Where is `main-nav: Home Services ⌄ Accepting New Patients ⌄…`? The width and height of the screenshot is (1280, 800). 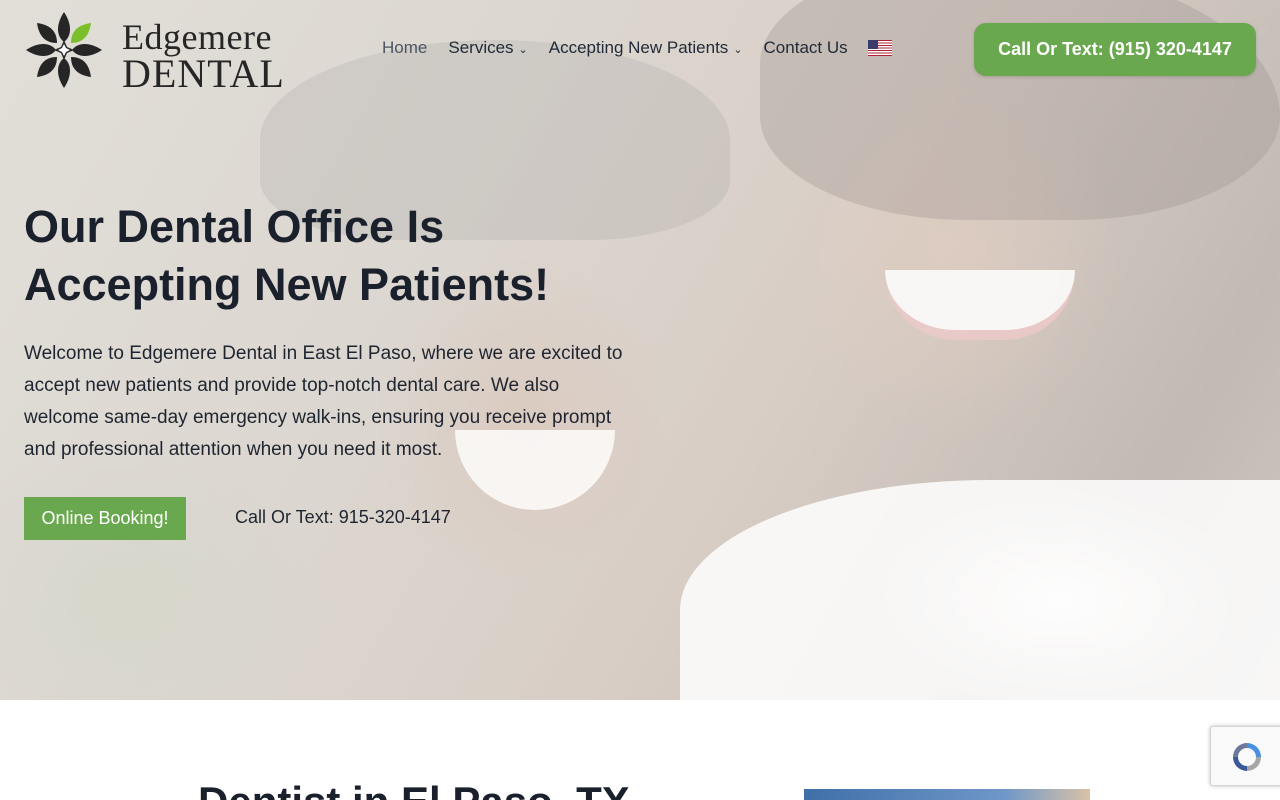
main-nav: Home Services ⌄ Accepting New Patients ⌄… is located at coordinates (637, 48).